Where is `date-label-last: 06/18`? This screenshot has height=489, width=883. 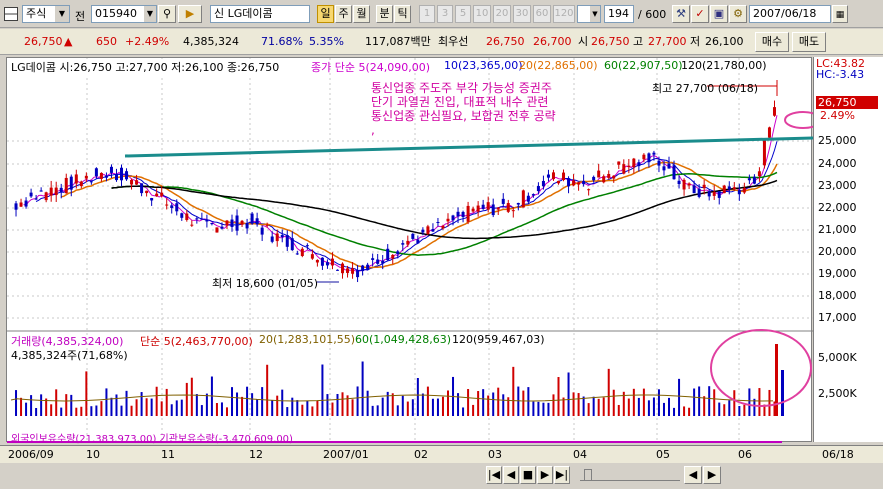 date-label-last: 06/18 is located at coordinates (838, 454).